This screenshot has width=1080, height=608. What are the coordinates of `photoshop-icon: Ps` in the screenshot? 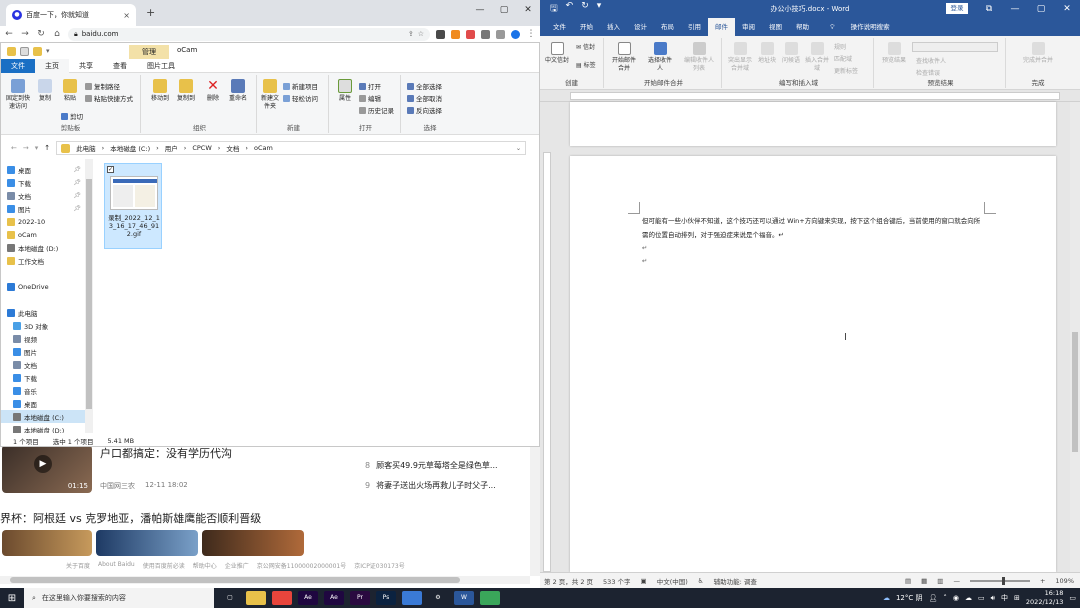 It's located at (386, 598).